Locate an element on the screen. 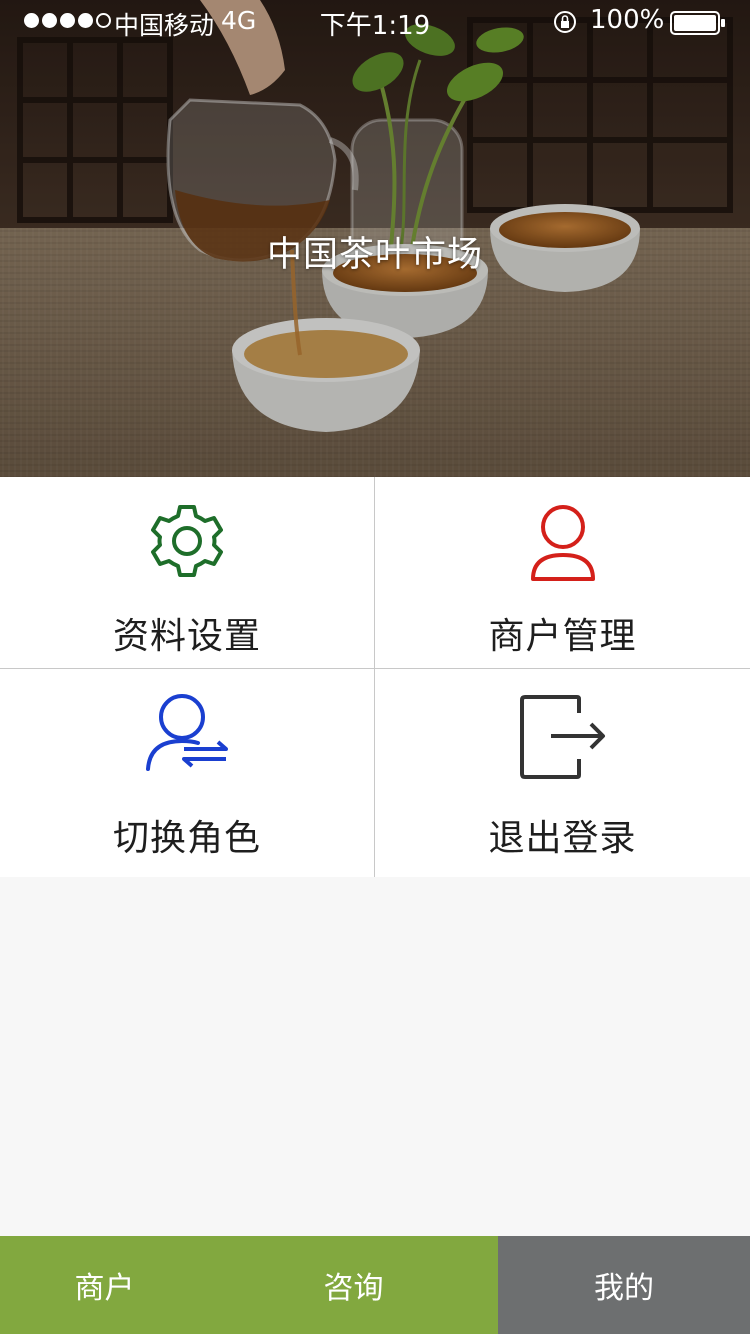  tab-merchant: 商户 is located at coordinates (104, 1285).